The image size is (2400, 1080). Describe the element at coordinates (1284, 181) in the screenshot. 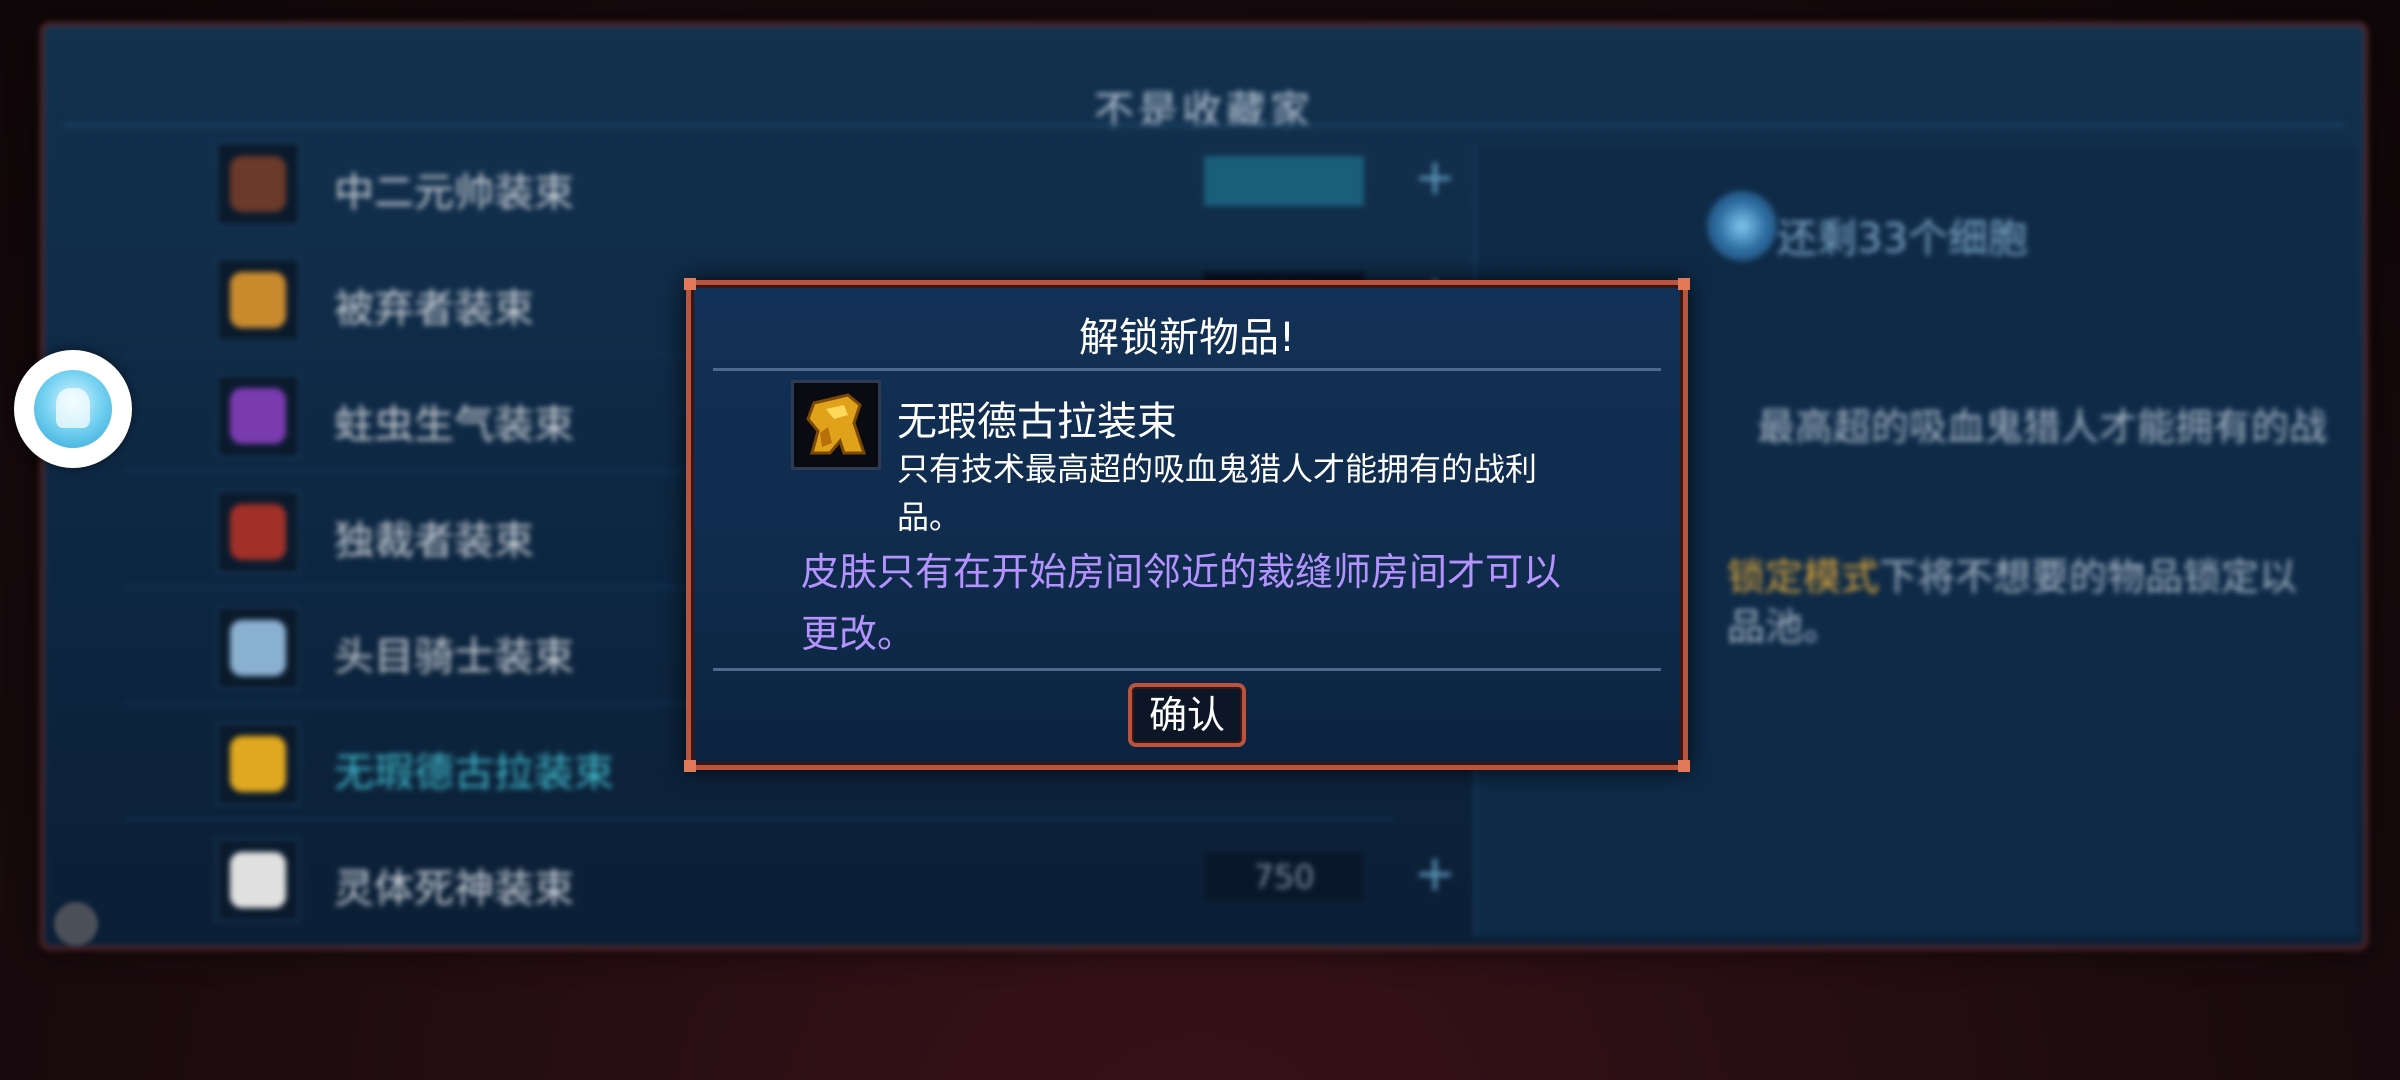

I see `outfit-price` at that location.